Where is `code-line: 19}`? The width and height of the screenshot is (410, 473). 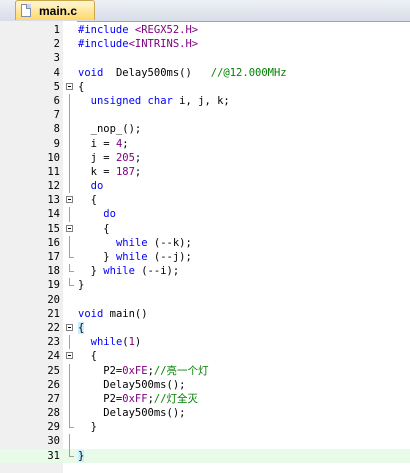
code-line: 19} is located at coordinates (205, 285).